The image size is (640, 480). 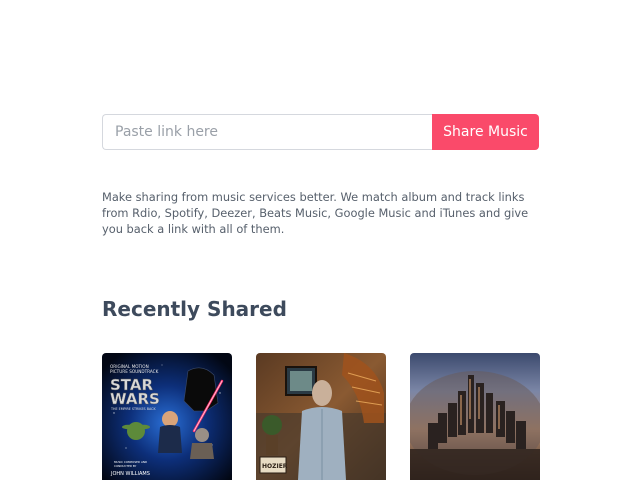 I want to click on album-card-2: HOZIER, so click(x=321, y=416).